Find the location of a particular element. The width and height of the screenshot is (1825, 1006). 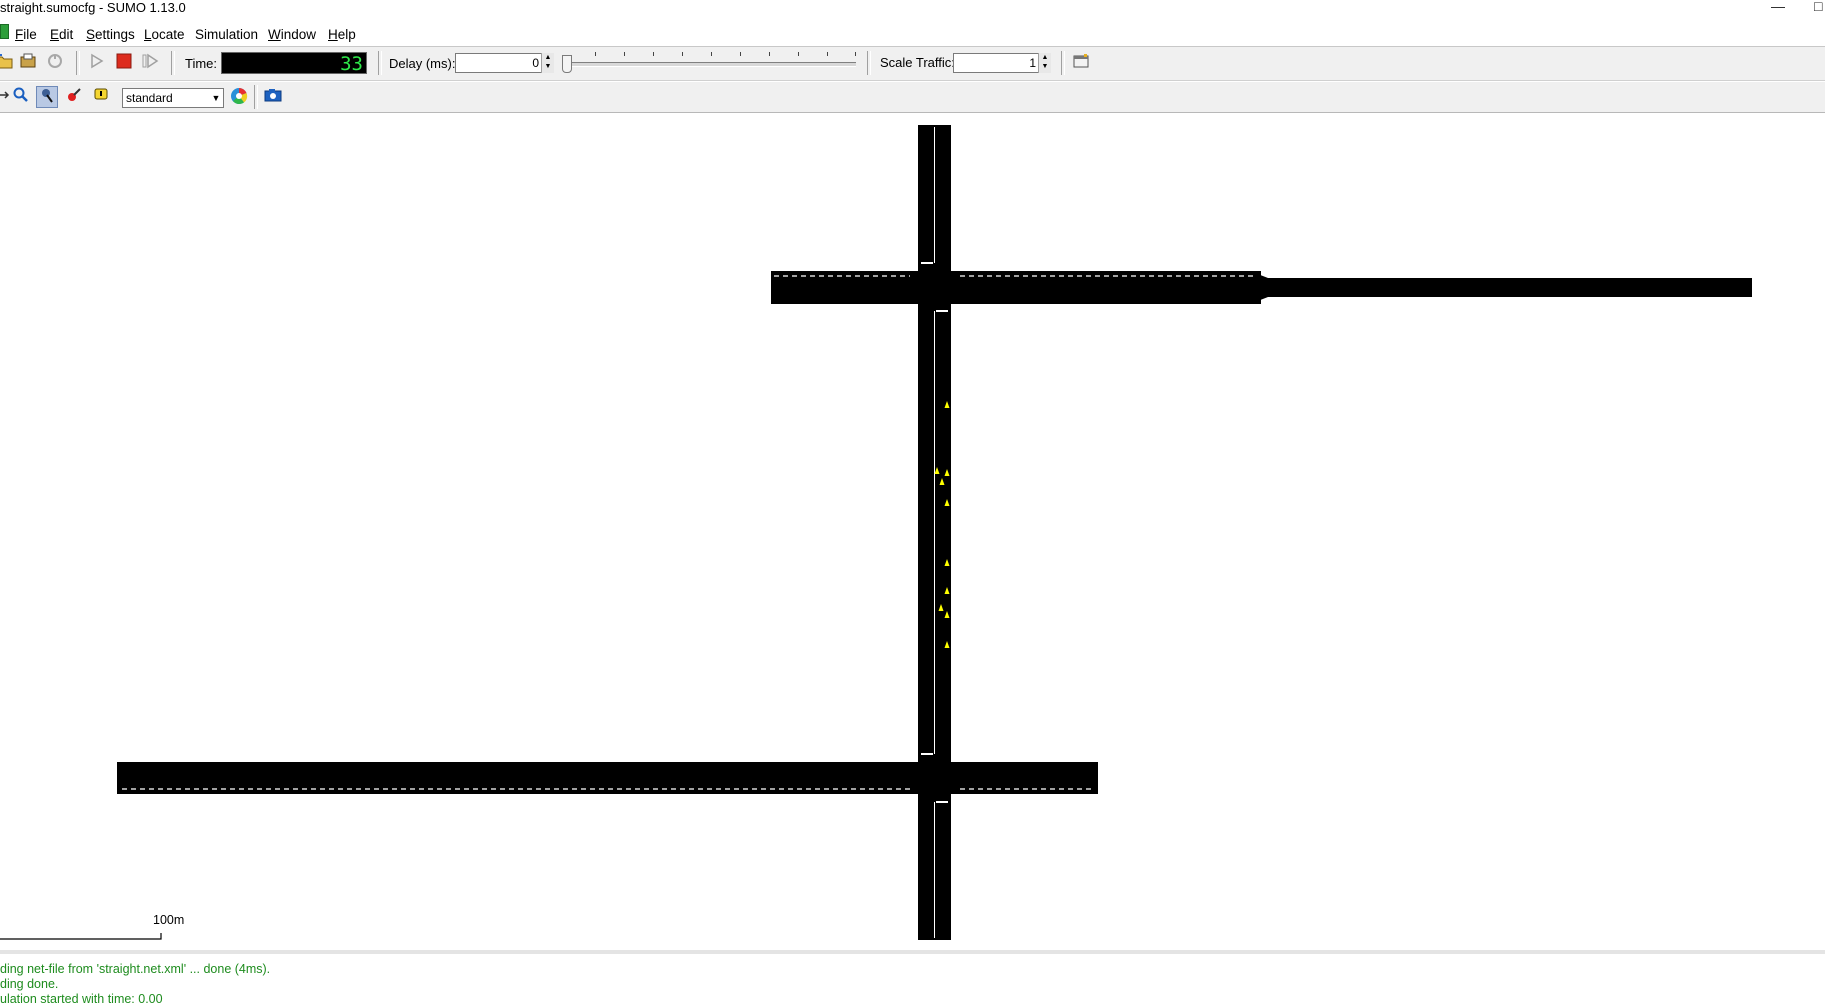

time-label: Time: is located at coordinates (201, 63).